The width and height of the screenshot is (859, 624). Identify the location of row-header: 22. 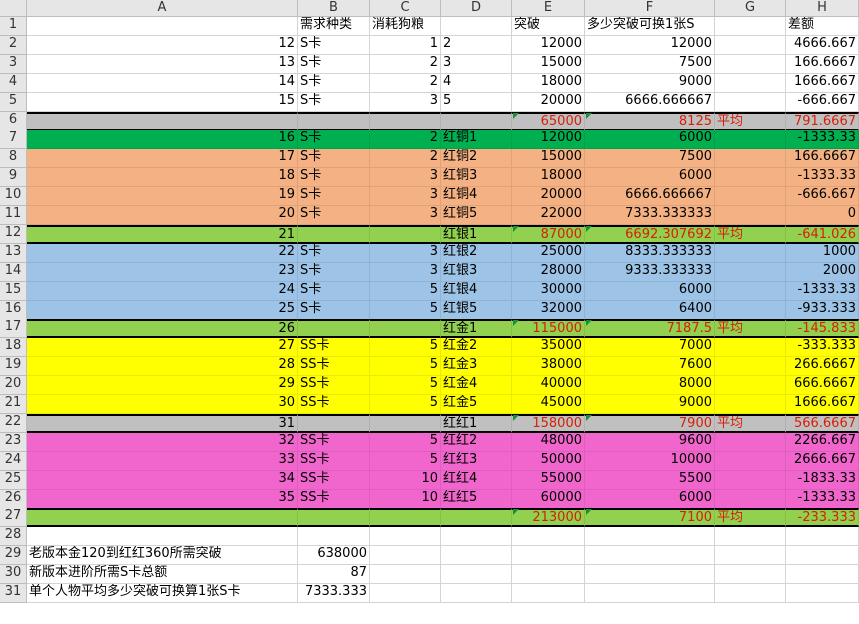
(13, 423).